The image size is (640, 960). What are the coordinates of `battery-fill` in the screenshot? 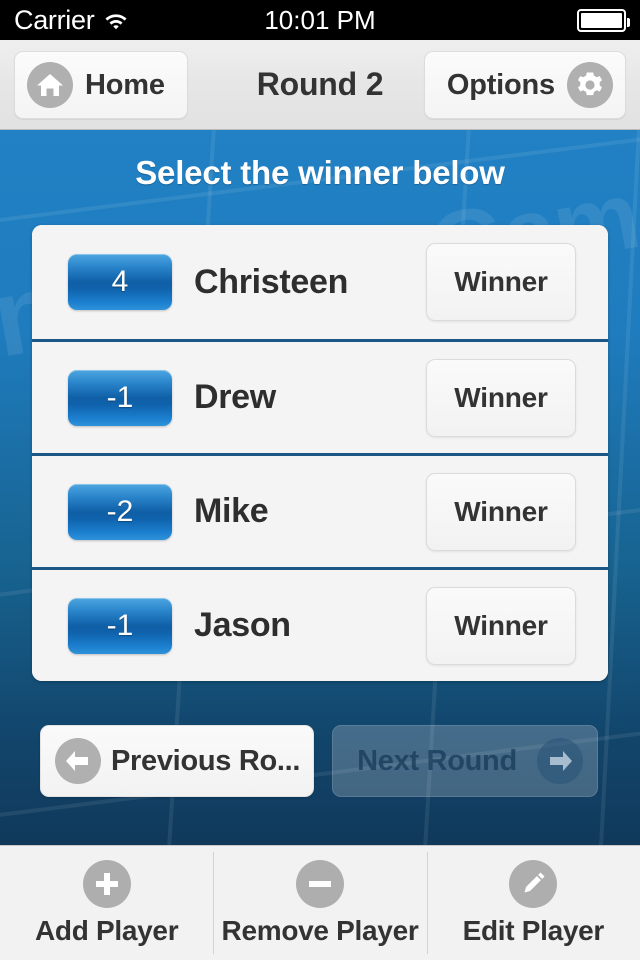 It's located at (601, 20).